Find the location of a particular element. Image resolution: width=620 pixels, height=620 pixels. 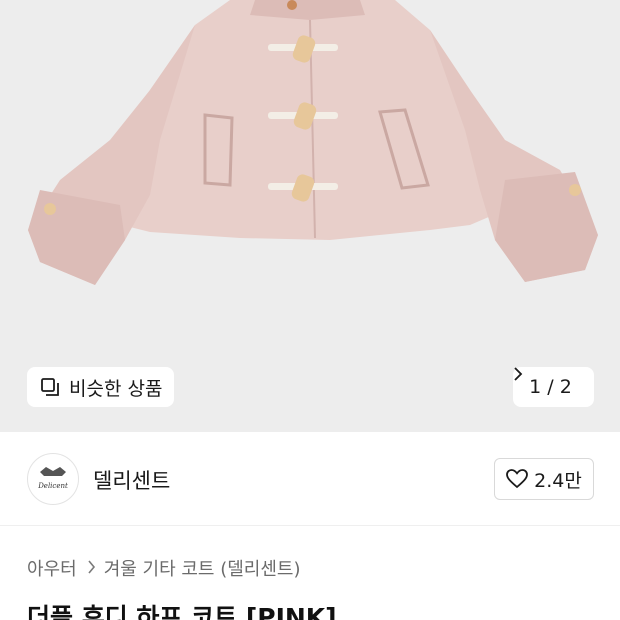

chevron-right-icon is located at coordinates (91, 568).